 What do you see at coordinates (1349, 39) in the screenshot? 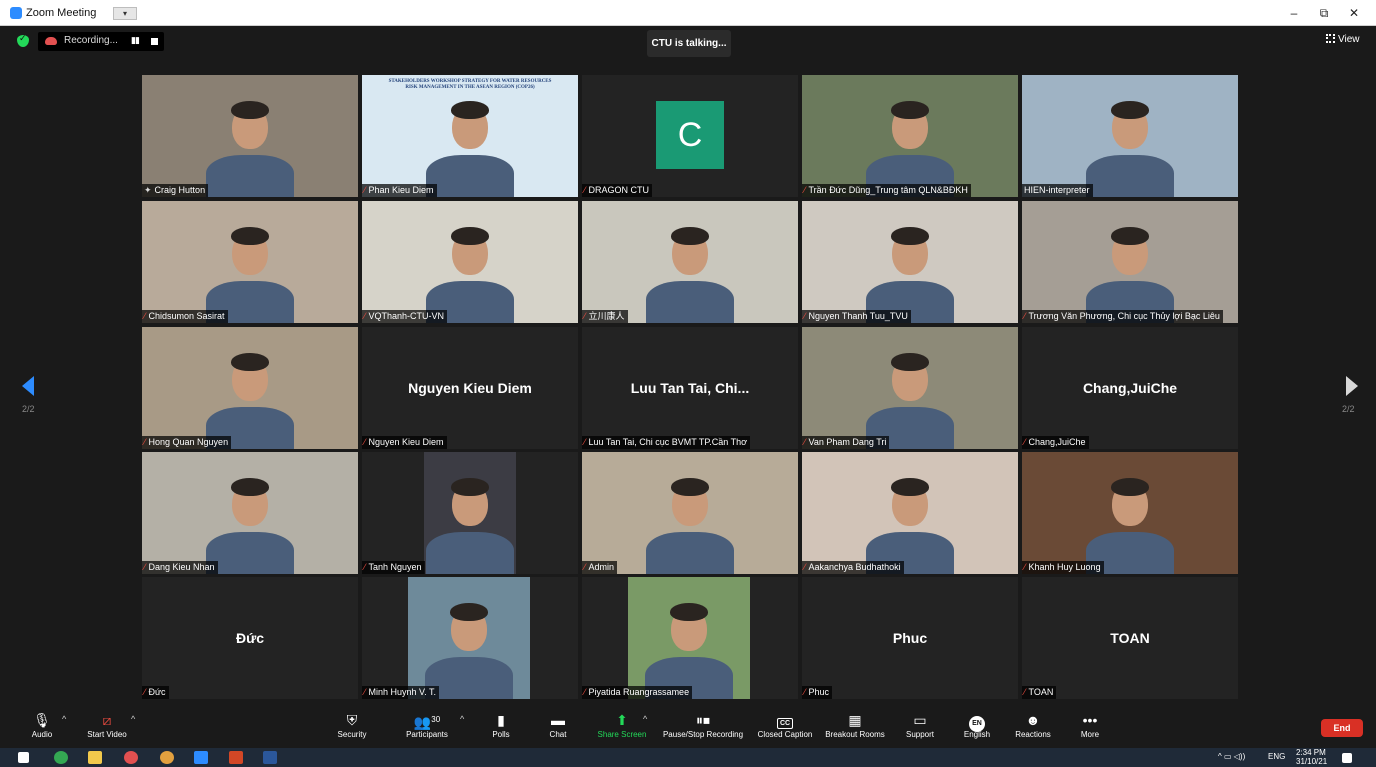
I see `view-label: View` at bounding box center [1349, 39].